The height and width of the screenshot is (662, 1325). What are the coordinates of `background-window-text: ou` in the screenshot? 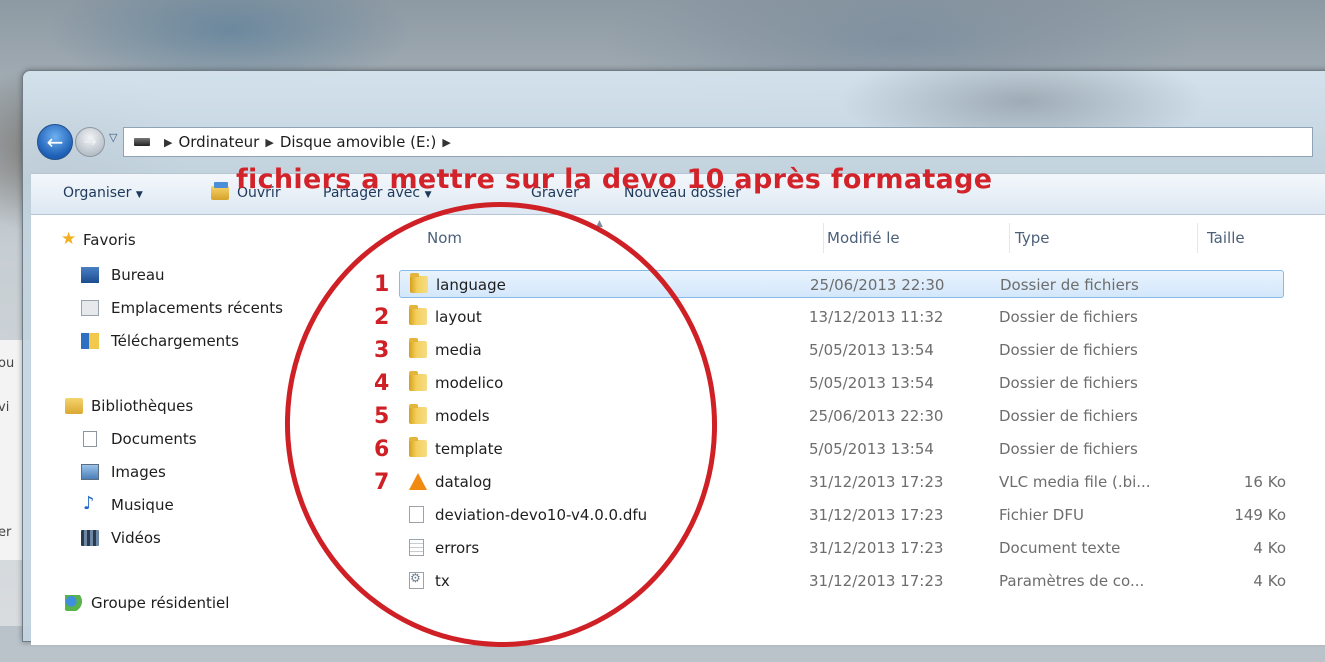 It's located at (7, 363).